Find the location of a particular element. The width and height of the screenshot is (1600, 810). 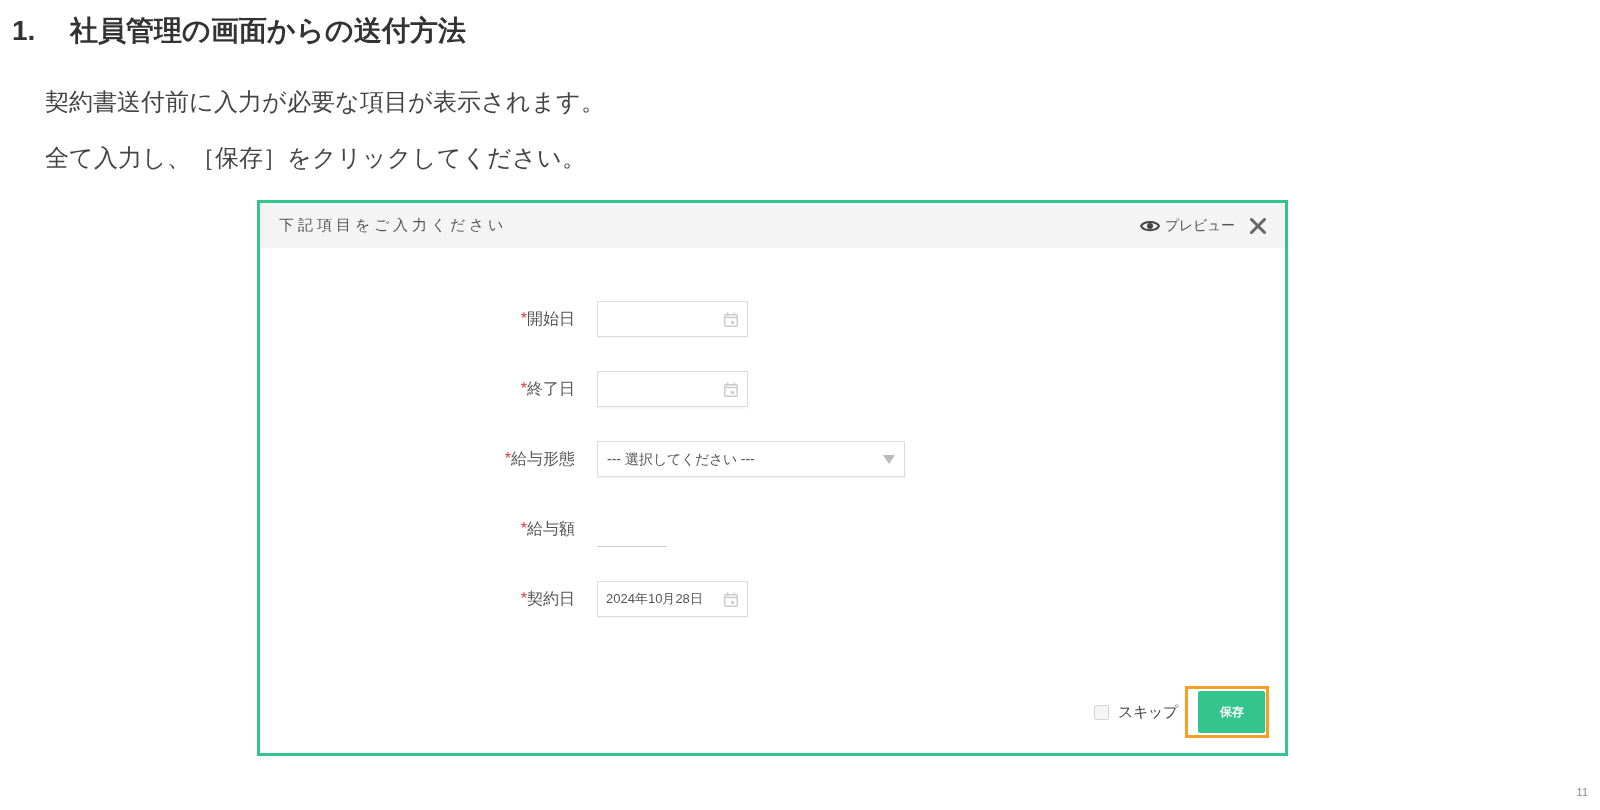

preview-button: プレビュー is located at coordinates (1187, 225).